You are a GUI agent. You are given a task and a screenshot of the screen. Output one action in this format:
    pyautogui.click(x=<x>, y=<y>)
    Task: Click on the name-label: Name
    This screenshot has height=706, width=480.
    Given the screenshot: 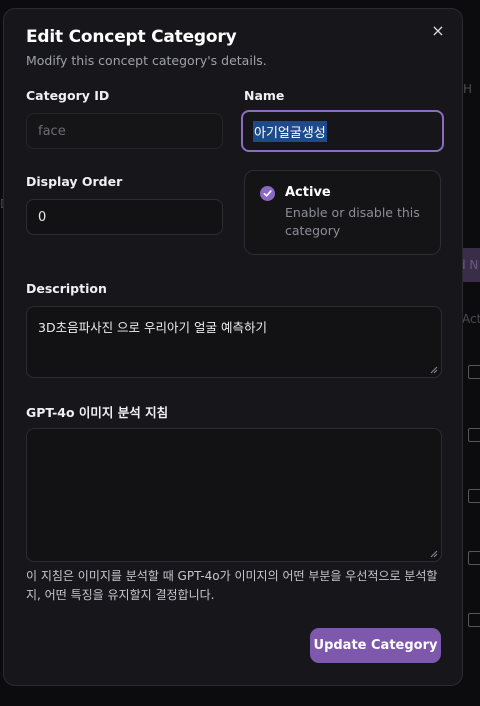 What is the action you would take?
    pyautogui.click(x=264, y=95)
    